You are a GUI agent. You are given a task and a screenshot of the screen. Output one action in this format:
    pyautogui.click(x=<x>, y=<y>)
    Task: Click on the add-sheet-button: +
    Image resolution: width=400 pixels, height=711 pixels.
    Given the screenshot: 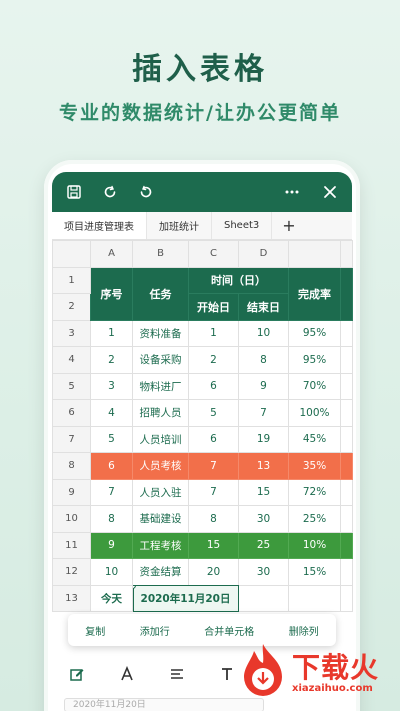 What is the action you would take?
    pyautogui.click(x=288, y=225)
    